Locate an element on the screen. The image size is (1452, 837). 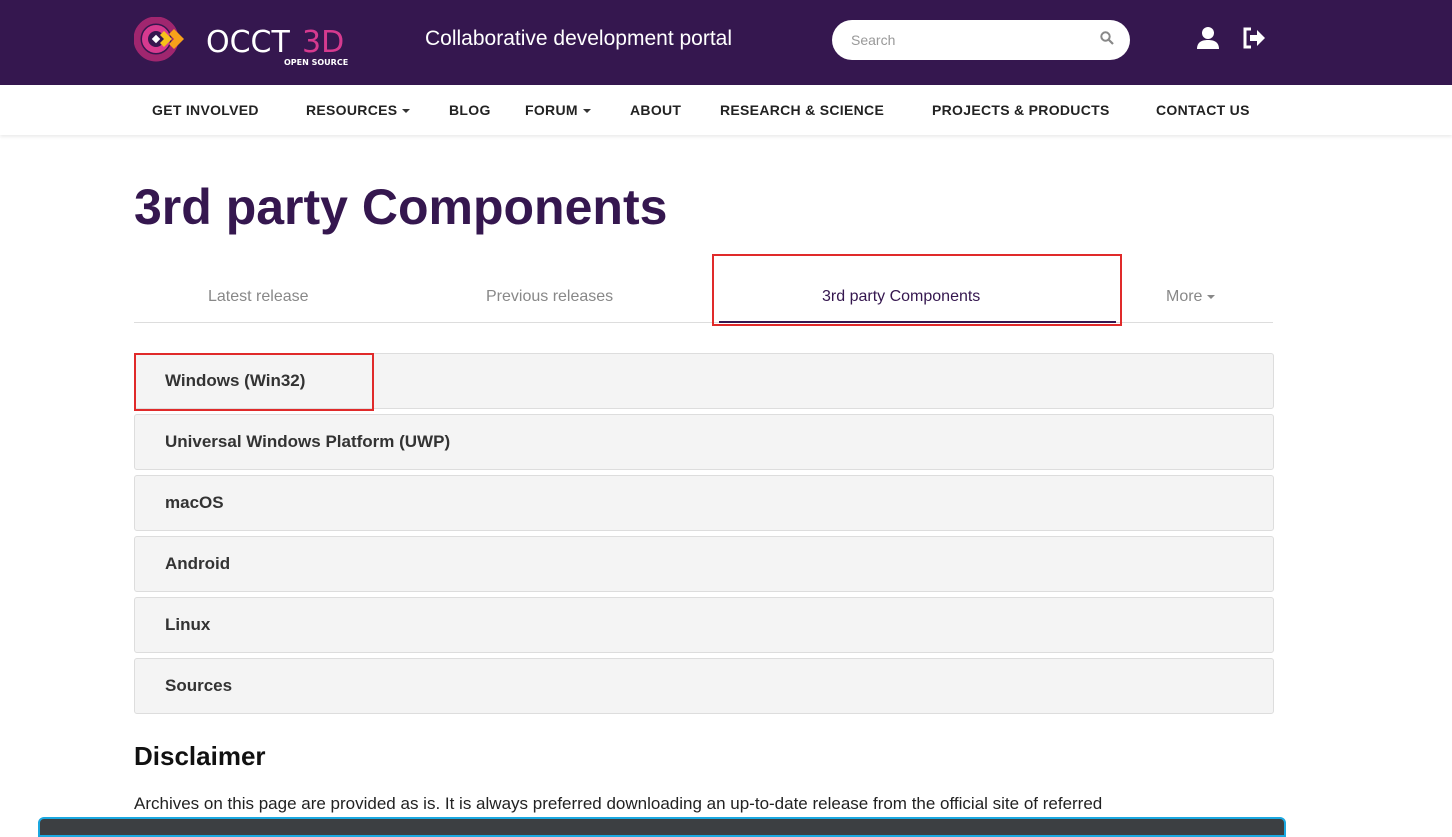
search-input: Search is located at coordinates (981, 40).